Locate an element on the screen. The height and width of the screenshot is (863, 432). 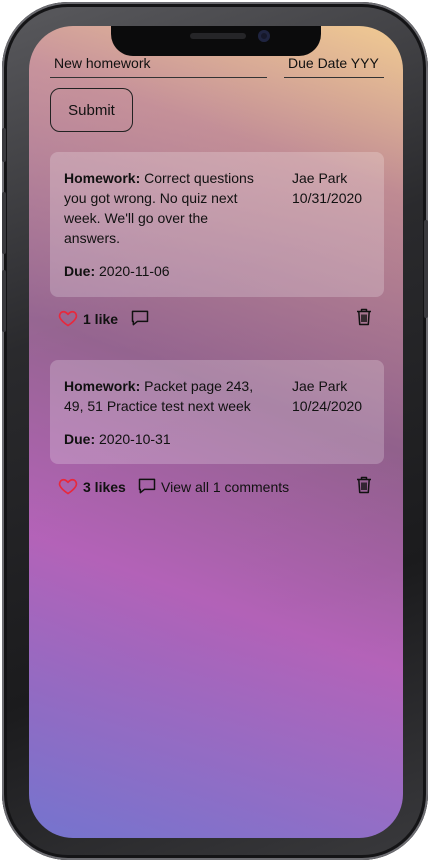
submit-button: Submit is located at coordinates (91, 110).